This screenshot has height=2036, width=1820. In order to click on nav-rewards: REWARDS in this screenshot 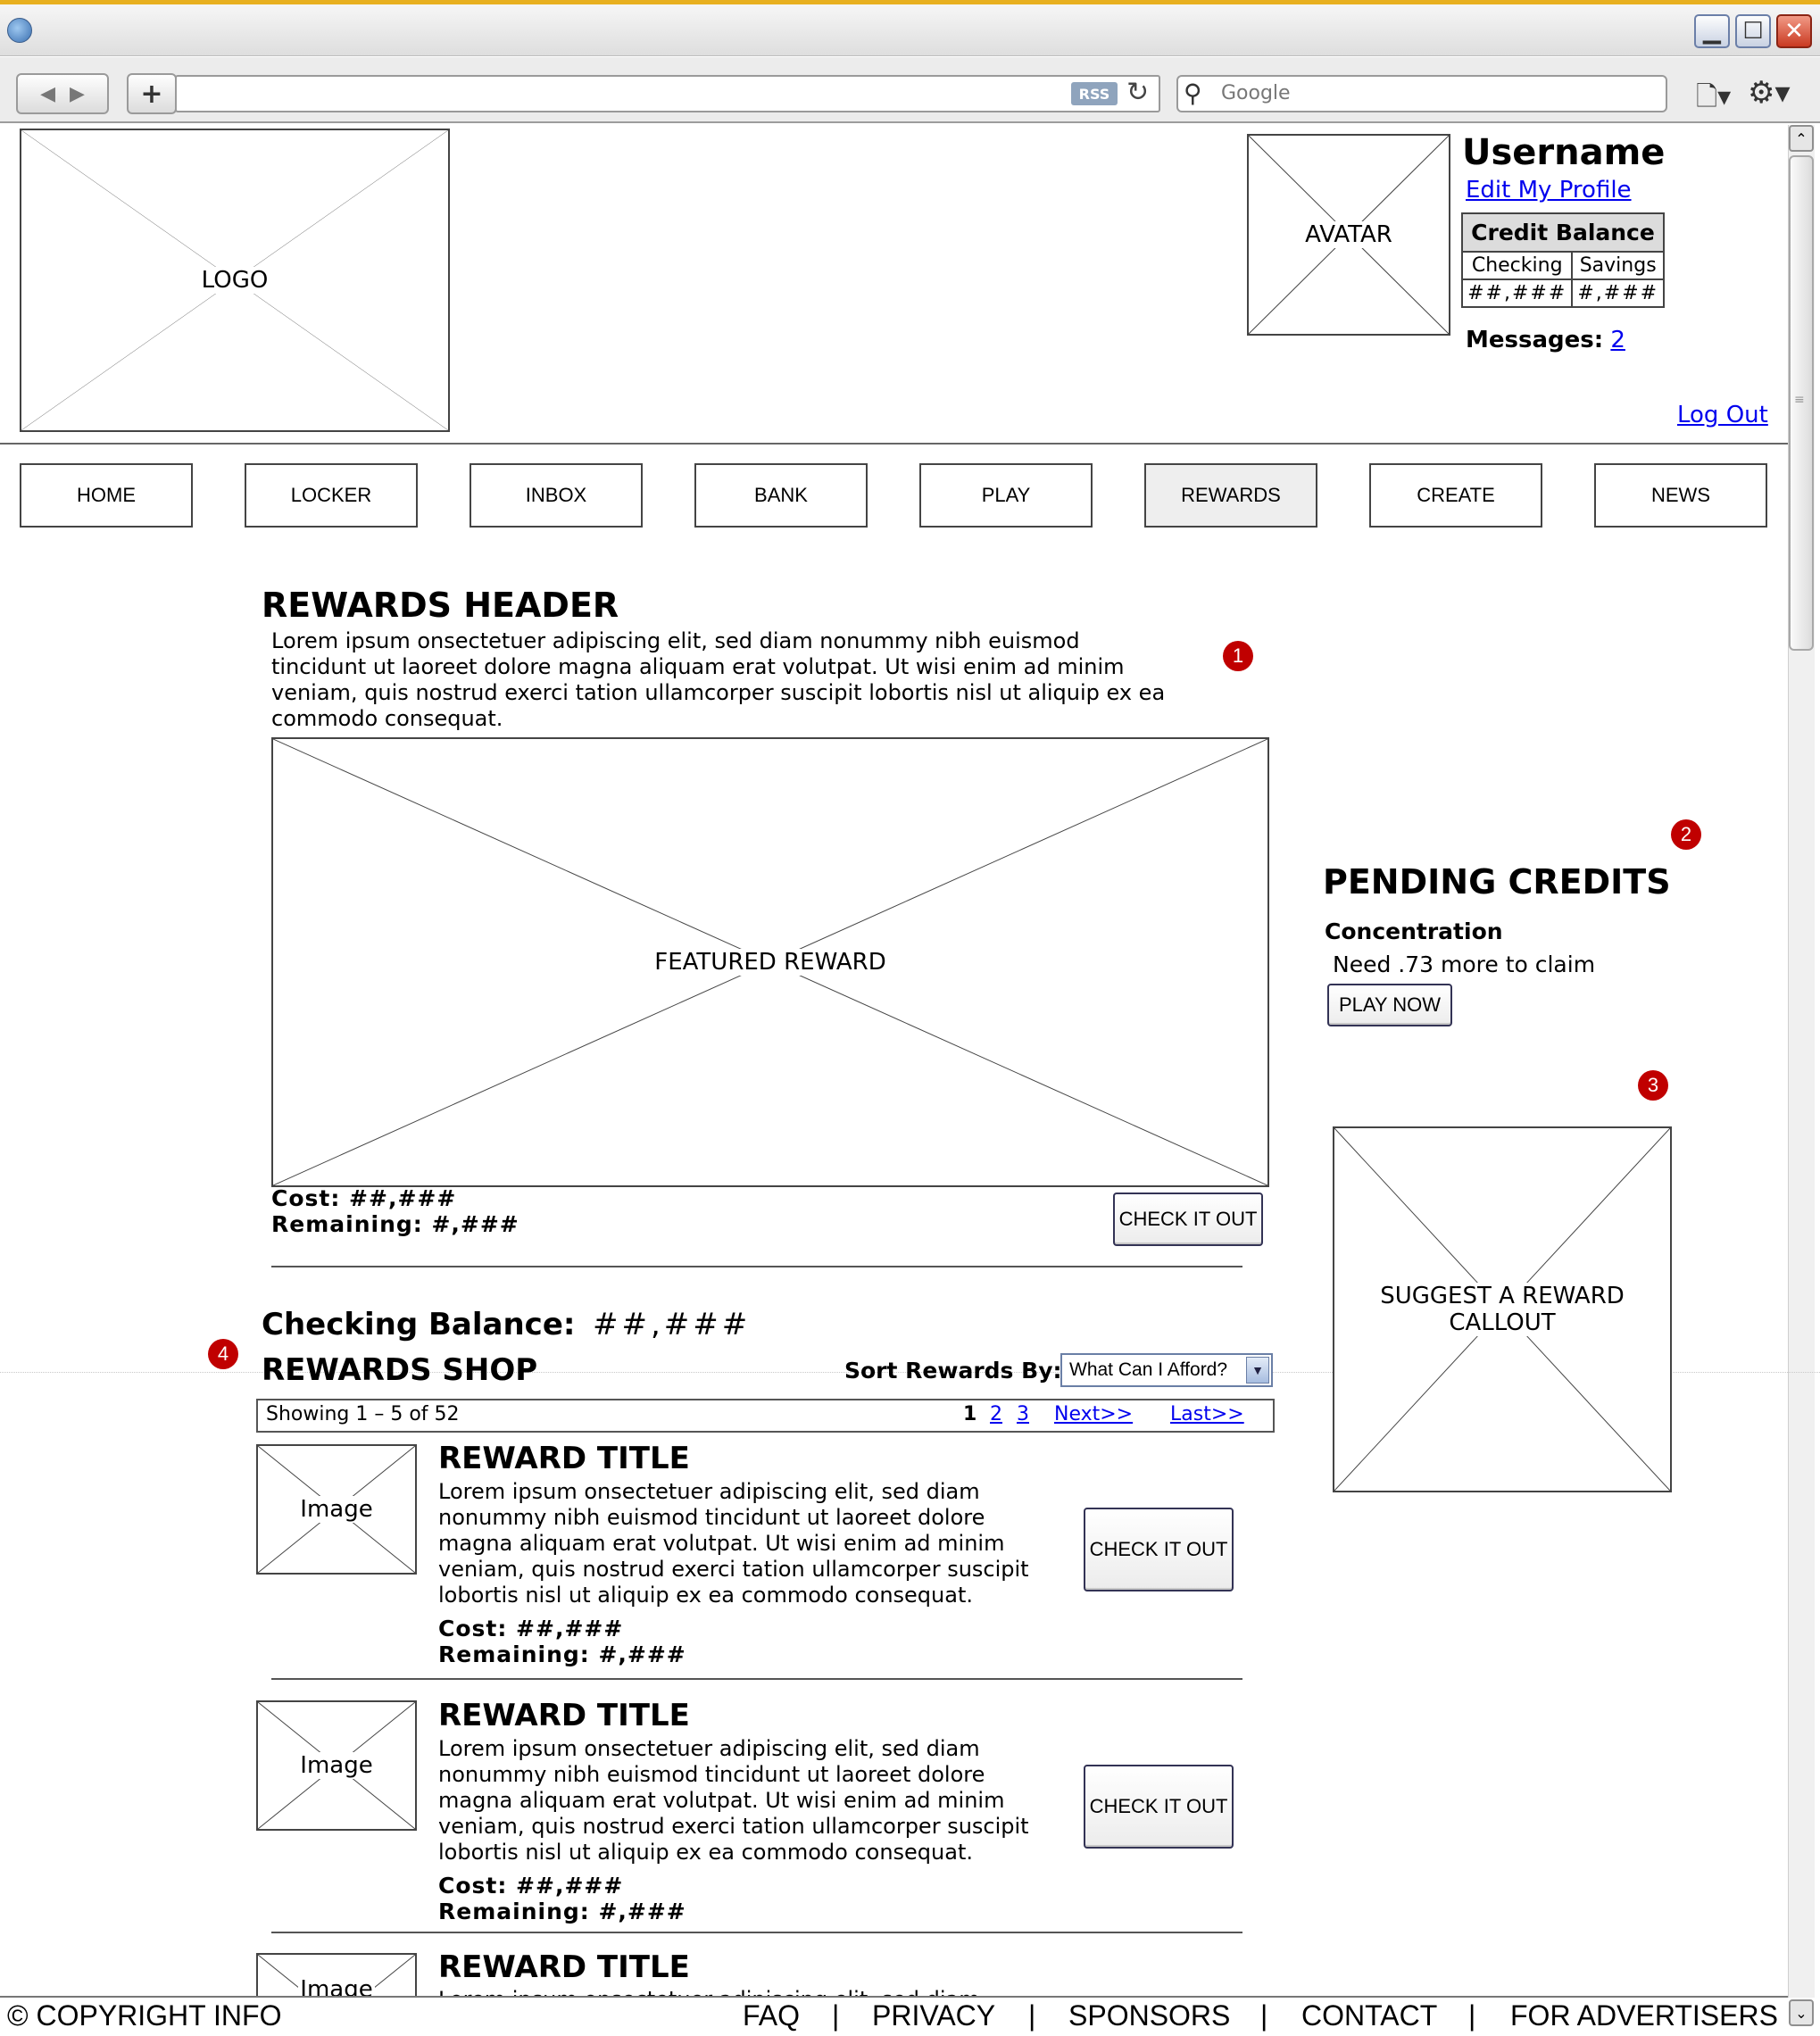, I will do `click(1230, 495)`.